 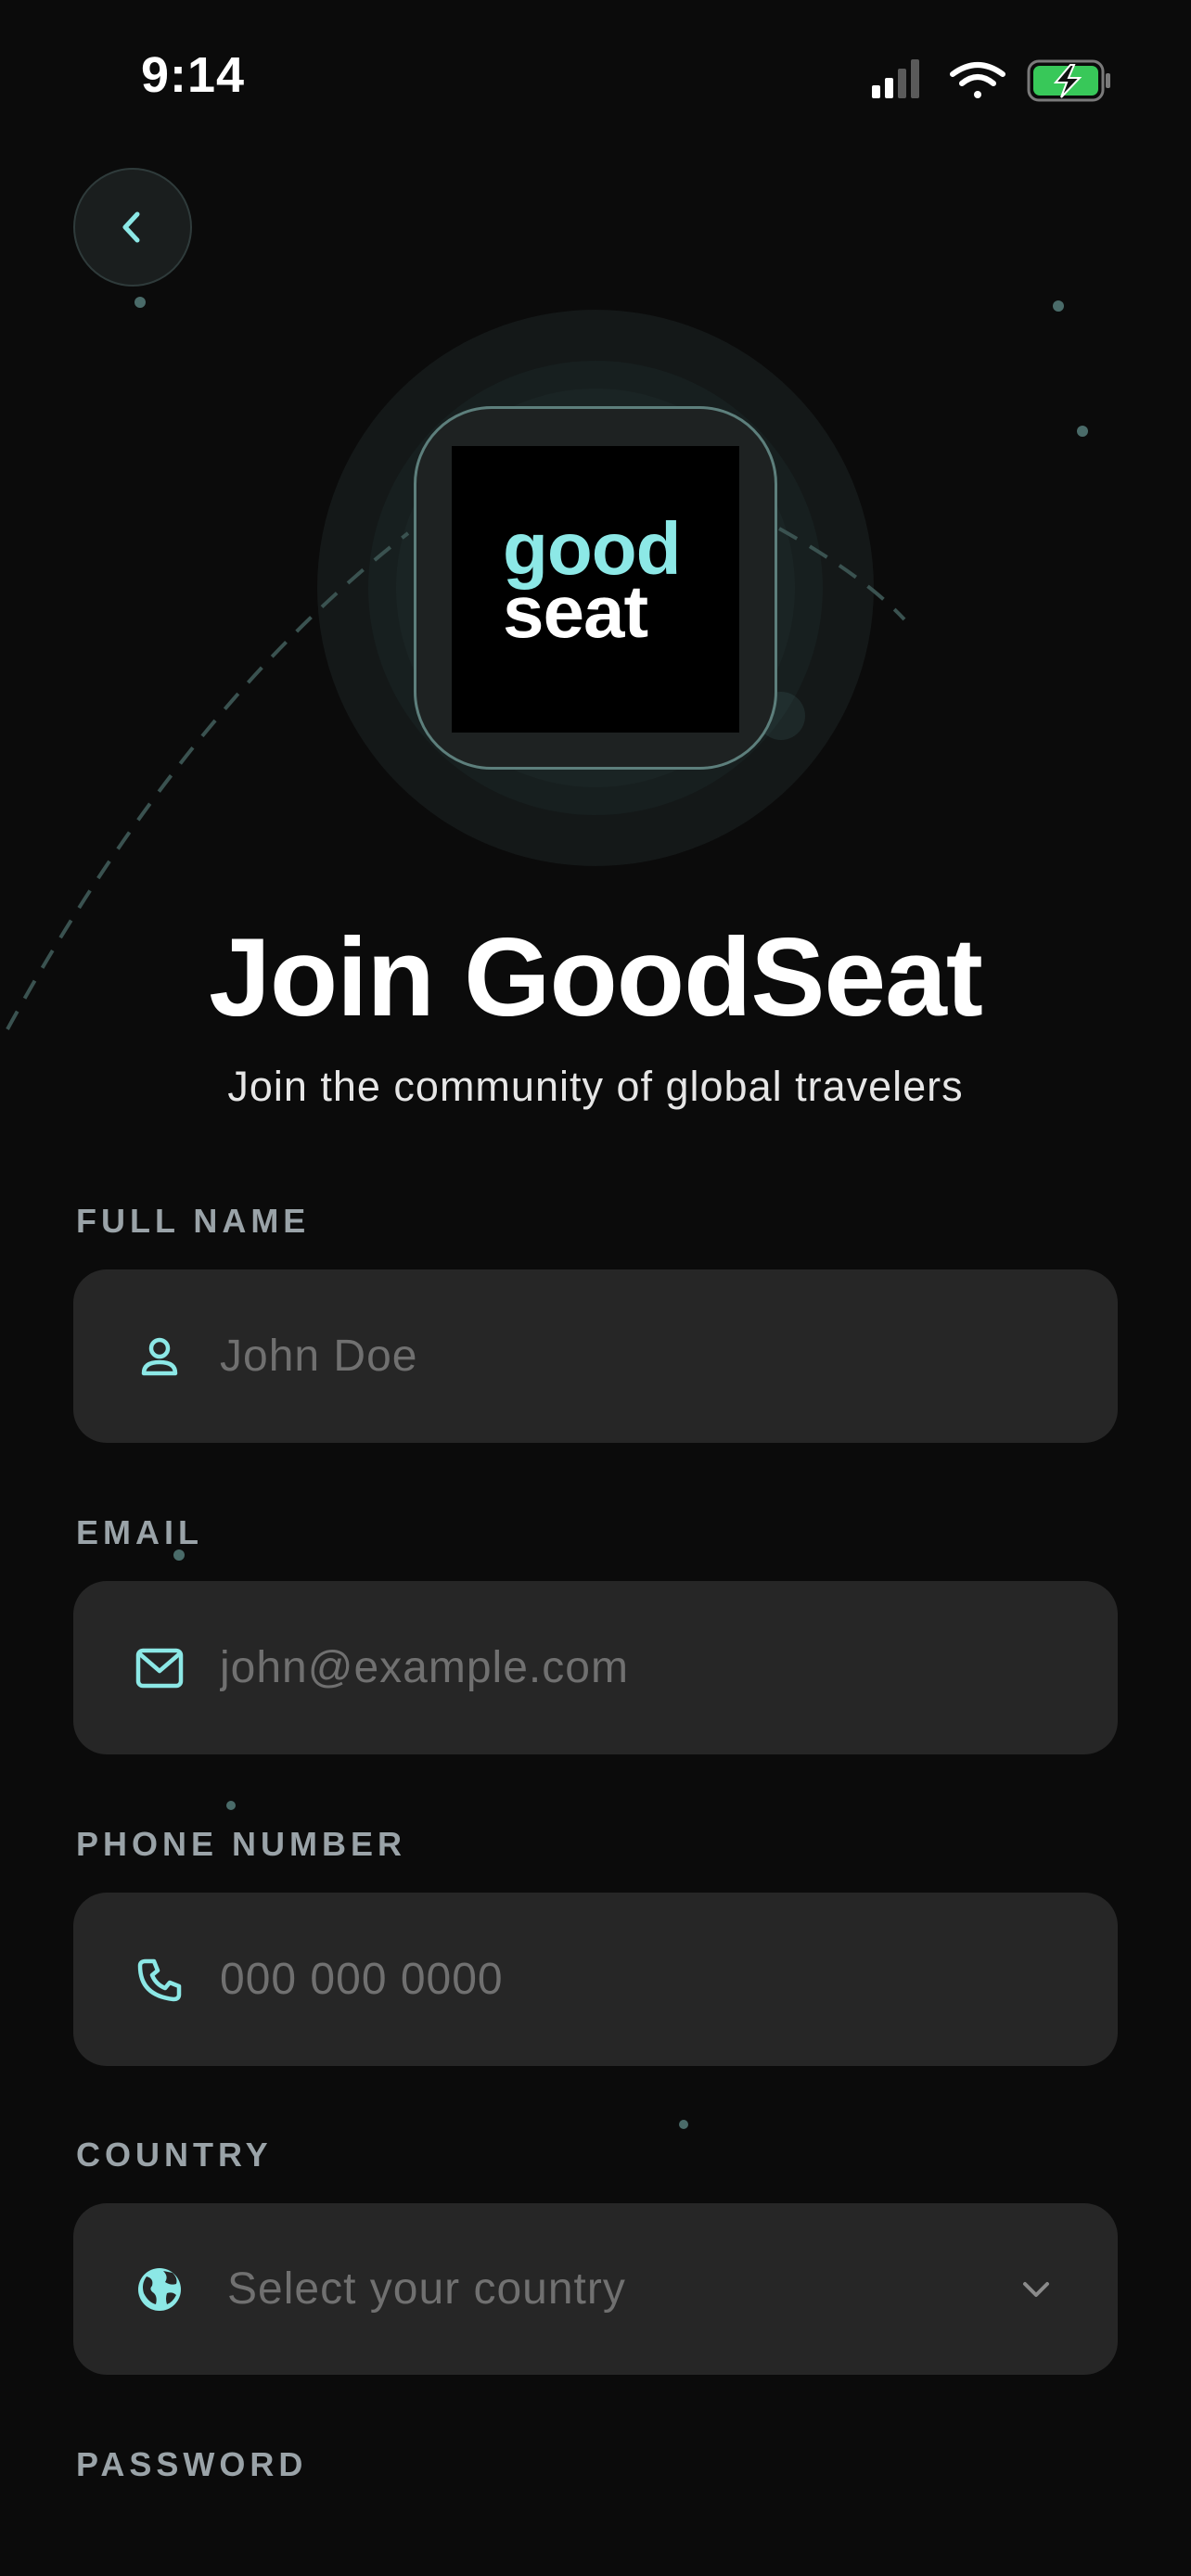 I want to click on logo-text-seat: seat, so click(x=575, y=612).